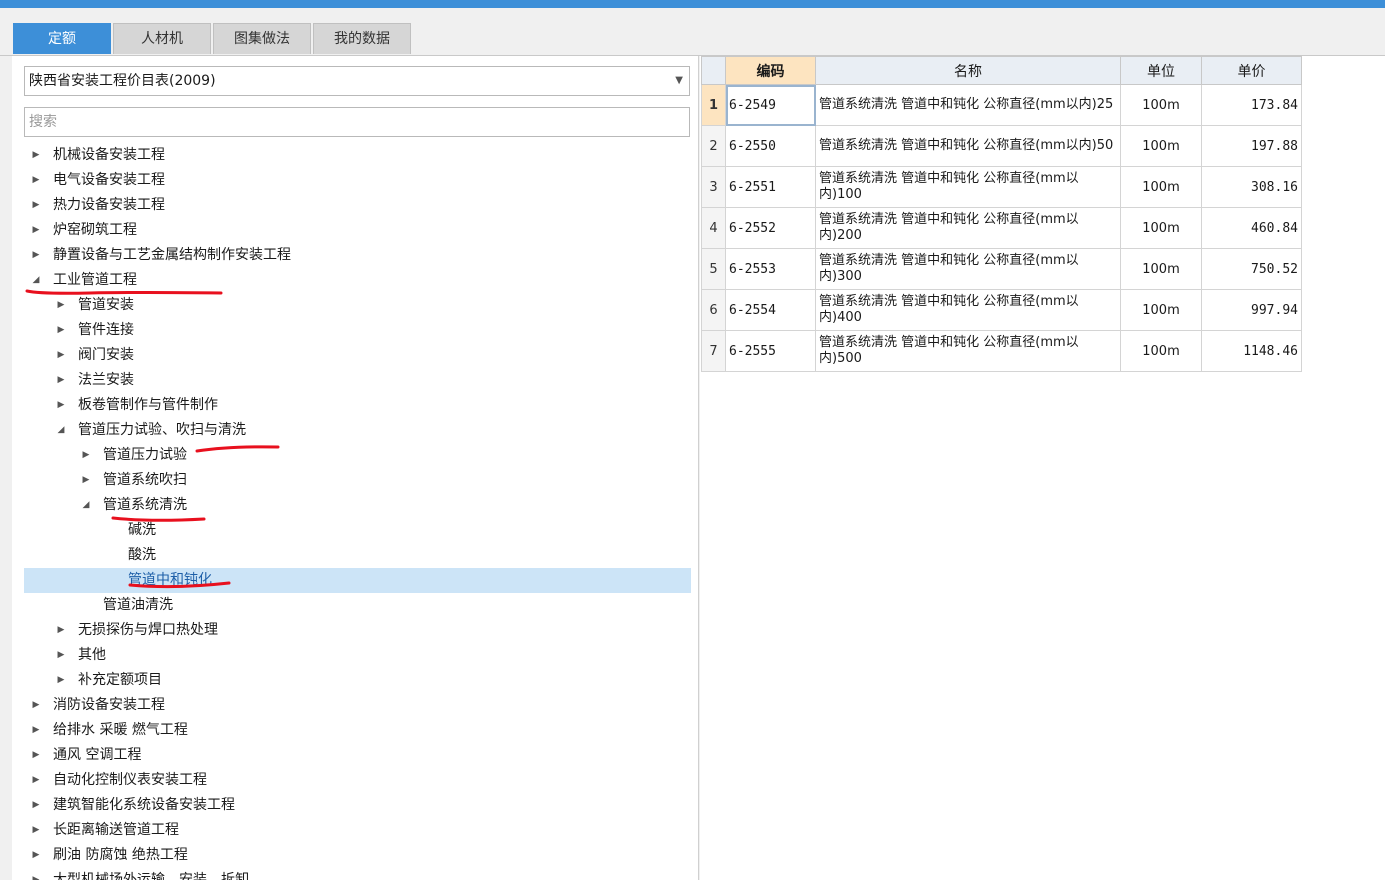 This screenshot has width=1385, height=880. I want to click on tree-item: ▶ 消防设备安装工程, so click(357, 705).